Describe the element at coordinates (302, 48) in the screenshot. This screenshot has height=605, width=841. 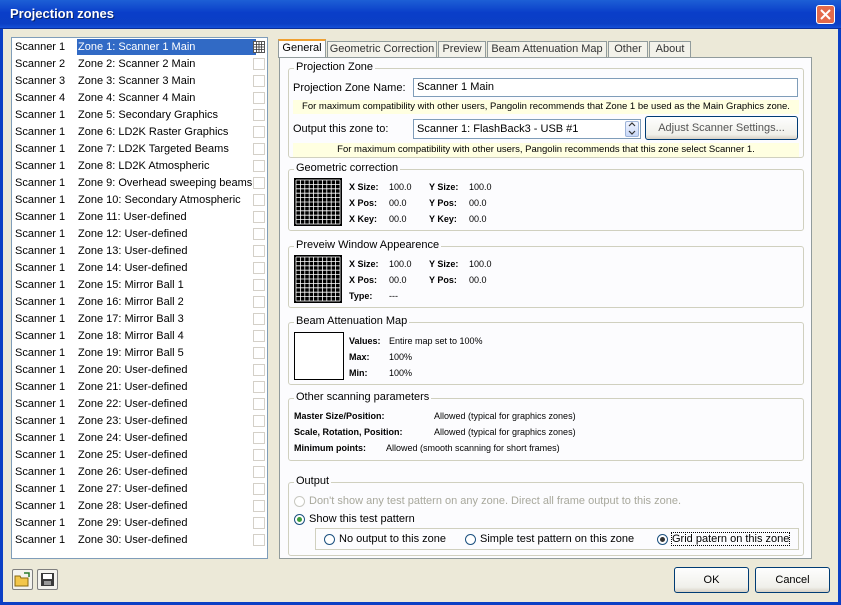
I see `tab-general: General` at that location.